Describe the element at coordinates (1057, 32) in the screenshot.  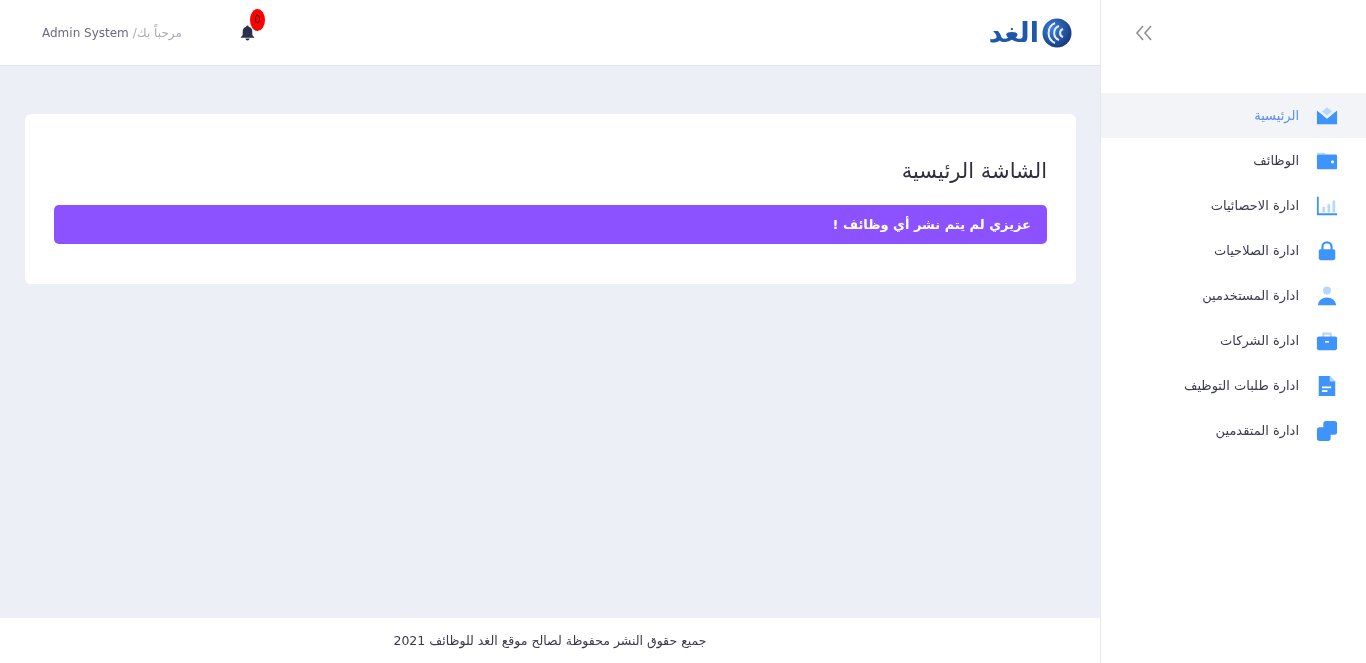
I see `globe-logo-icon` at that location.